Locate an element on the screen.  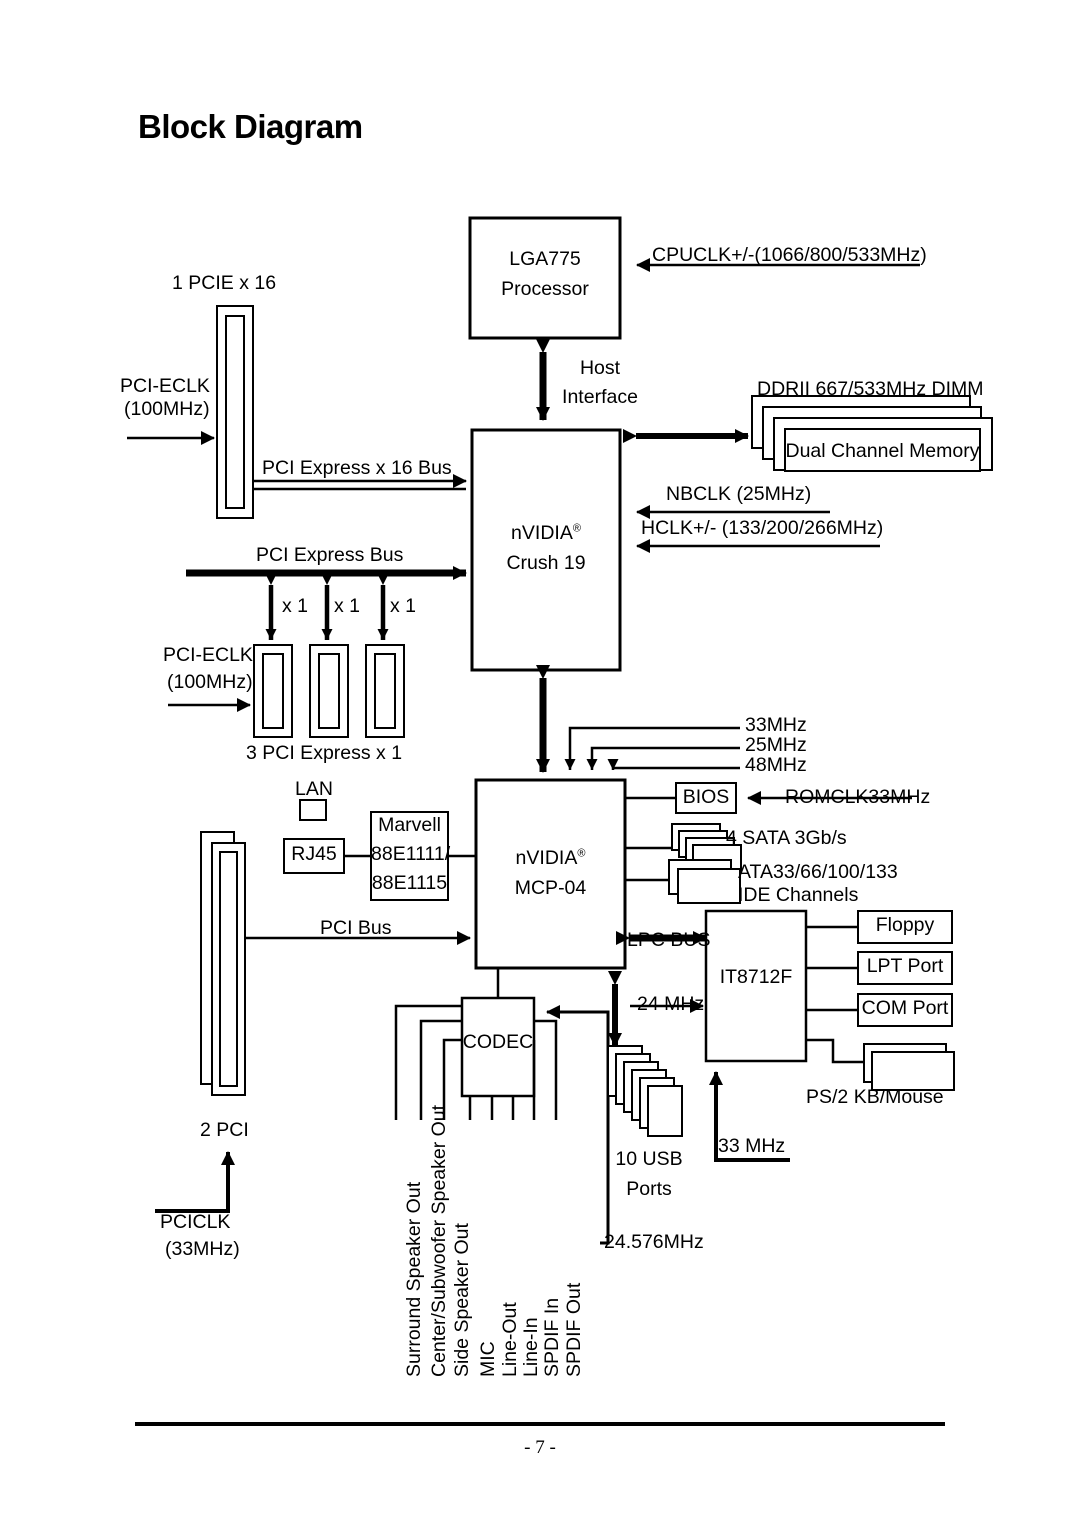
sb-48mhz-line is located at coordinates (673, 764).